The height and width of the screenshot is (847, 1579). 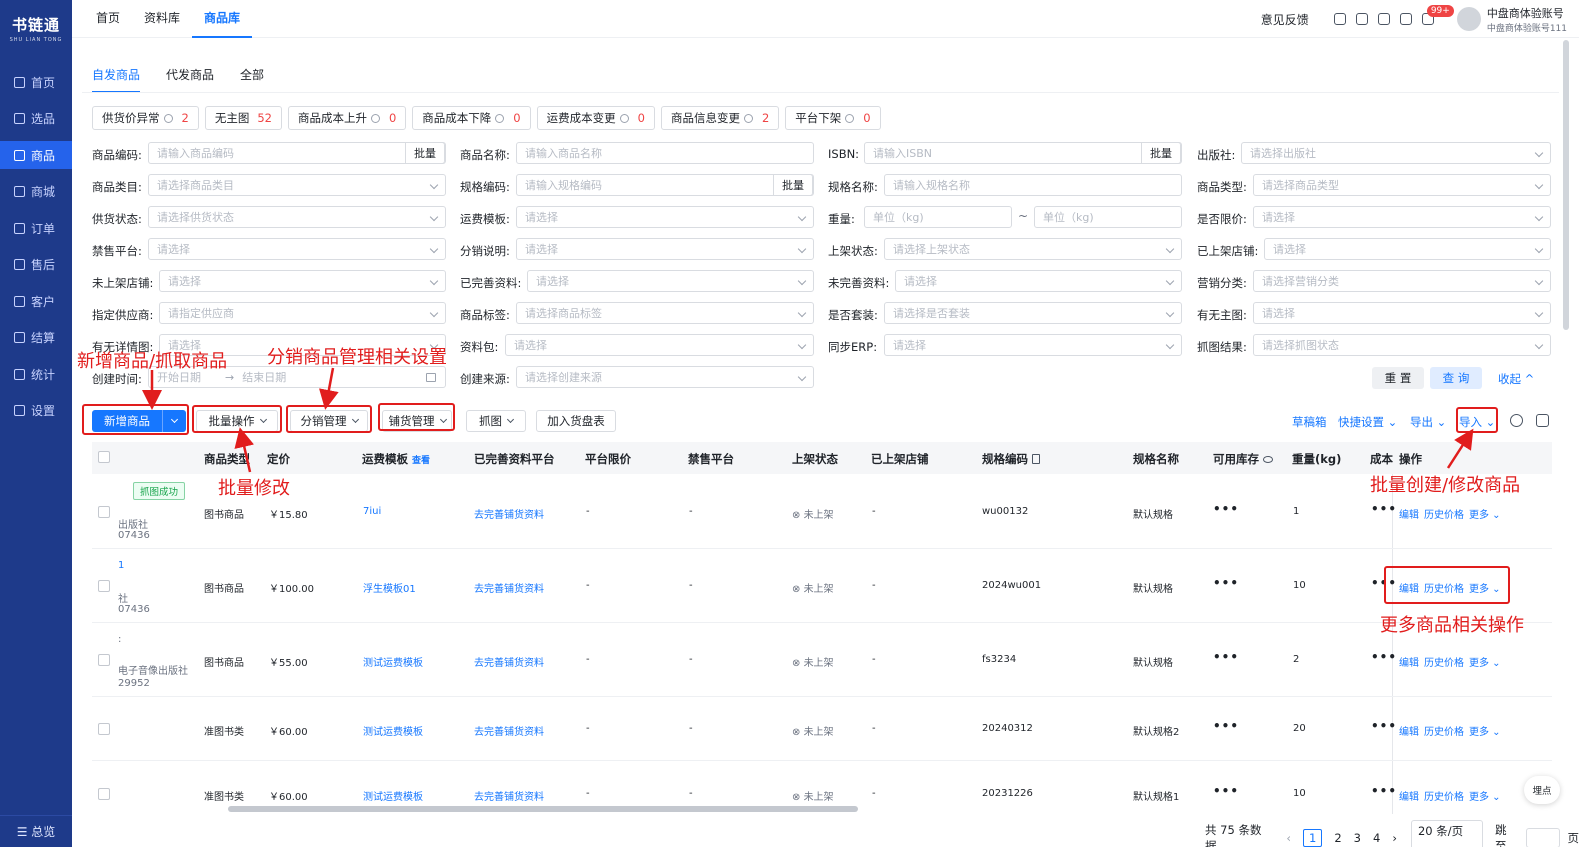 What do you see at coordinates (254, 488) in the screenshot?
I see `annotation-batch-edit: 批量修改` at bounding box center [254, 488].